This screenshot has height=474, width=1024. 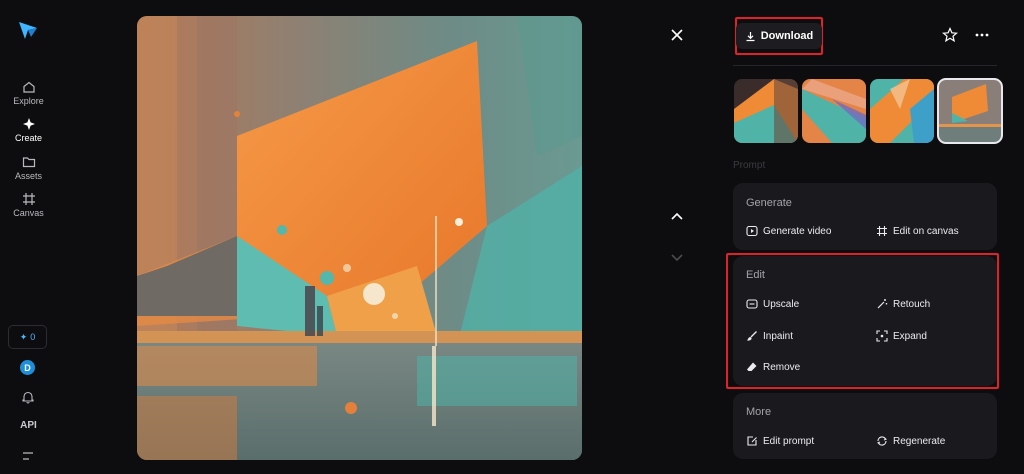 What do you see at coordinates (28, 30) in the screenshot?
I see `app-logo-icon` at bounding box center [28, 30].